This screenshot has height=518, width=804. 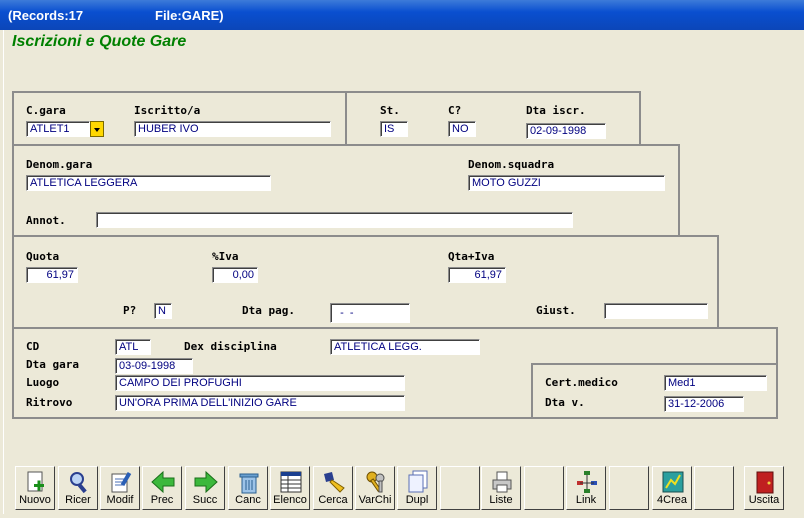 I want to click on label-iscritto: Iscritto/a, so click(x=167, y=110).